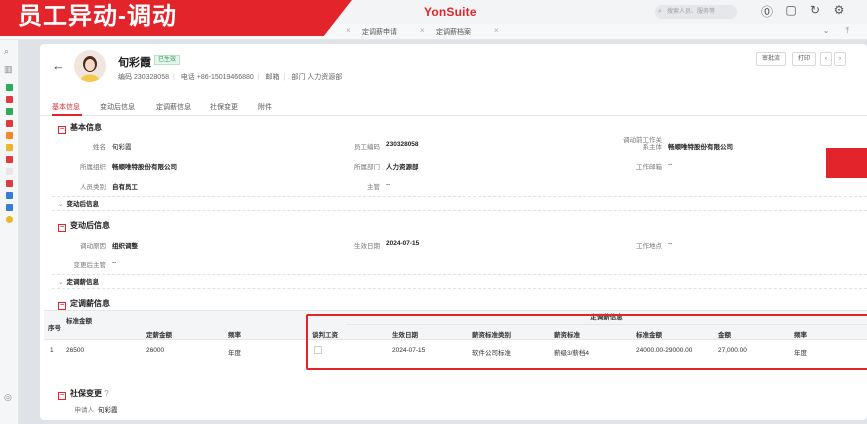 The height and width of the screenshot is (424, 867). What do you see at coordinates (804, 59) in the screenshot?
I see `print-button: 打印` at bounding box center [804, 59].